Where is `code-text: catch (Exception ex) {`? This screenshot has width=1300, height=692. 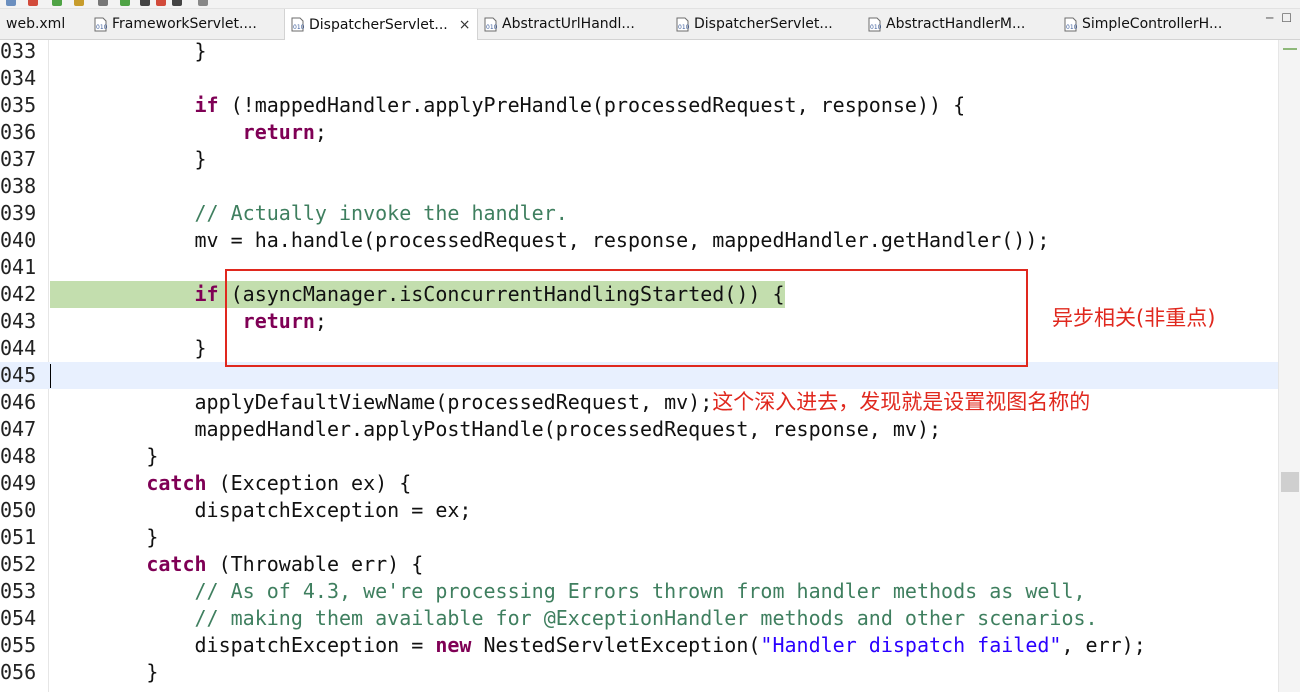 code-text: catch (Exception ex) { is located at coordinates (230, 483).